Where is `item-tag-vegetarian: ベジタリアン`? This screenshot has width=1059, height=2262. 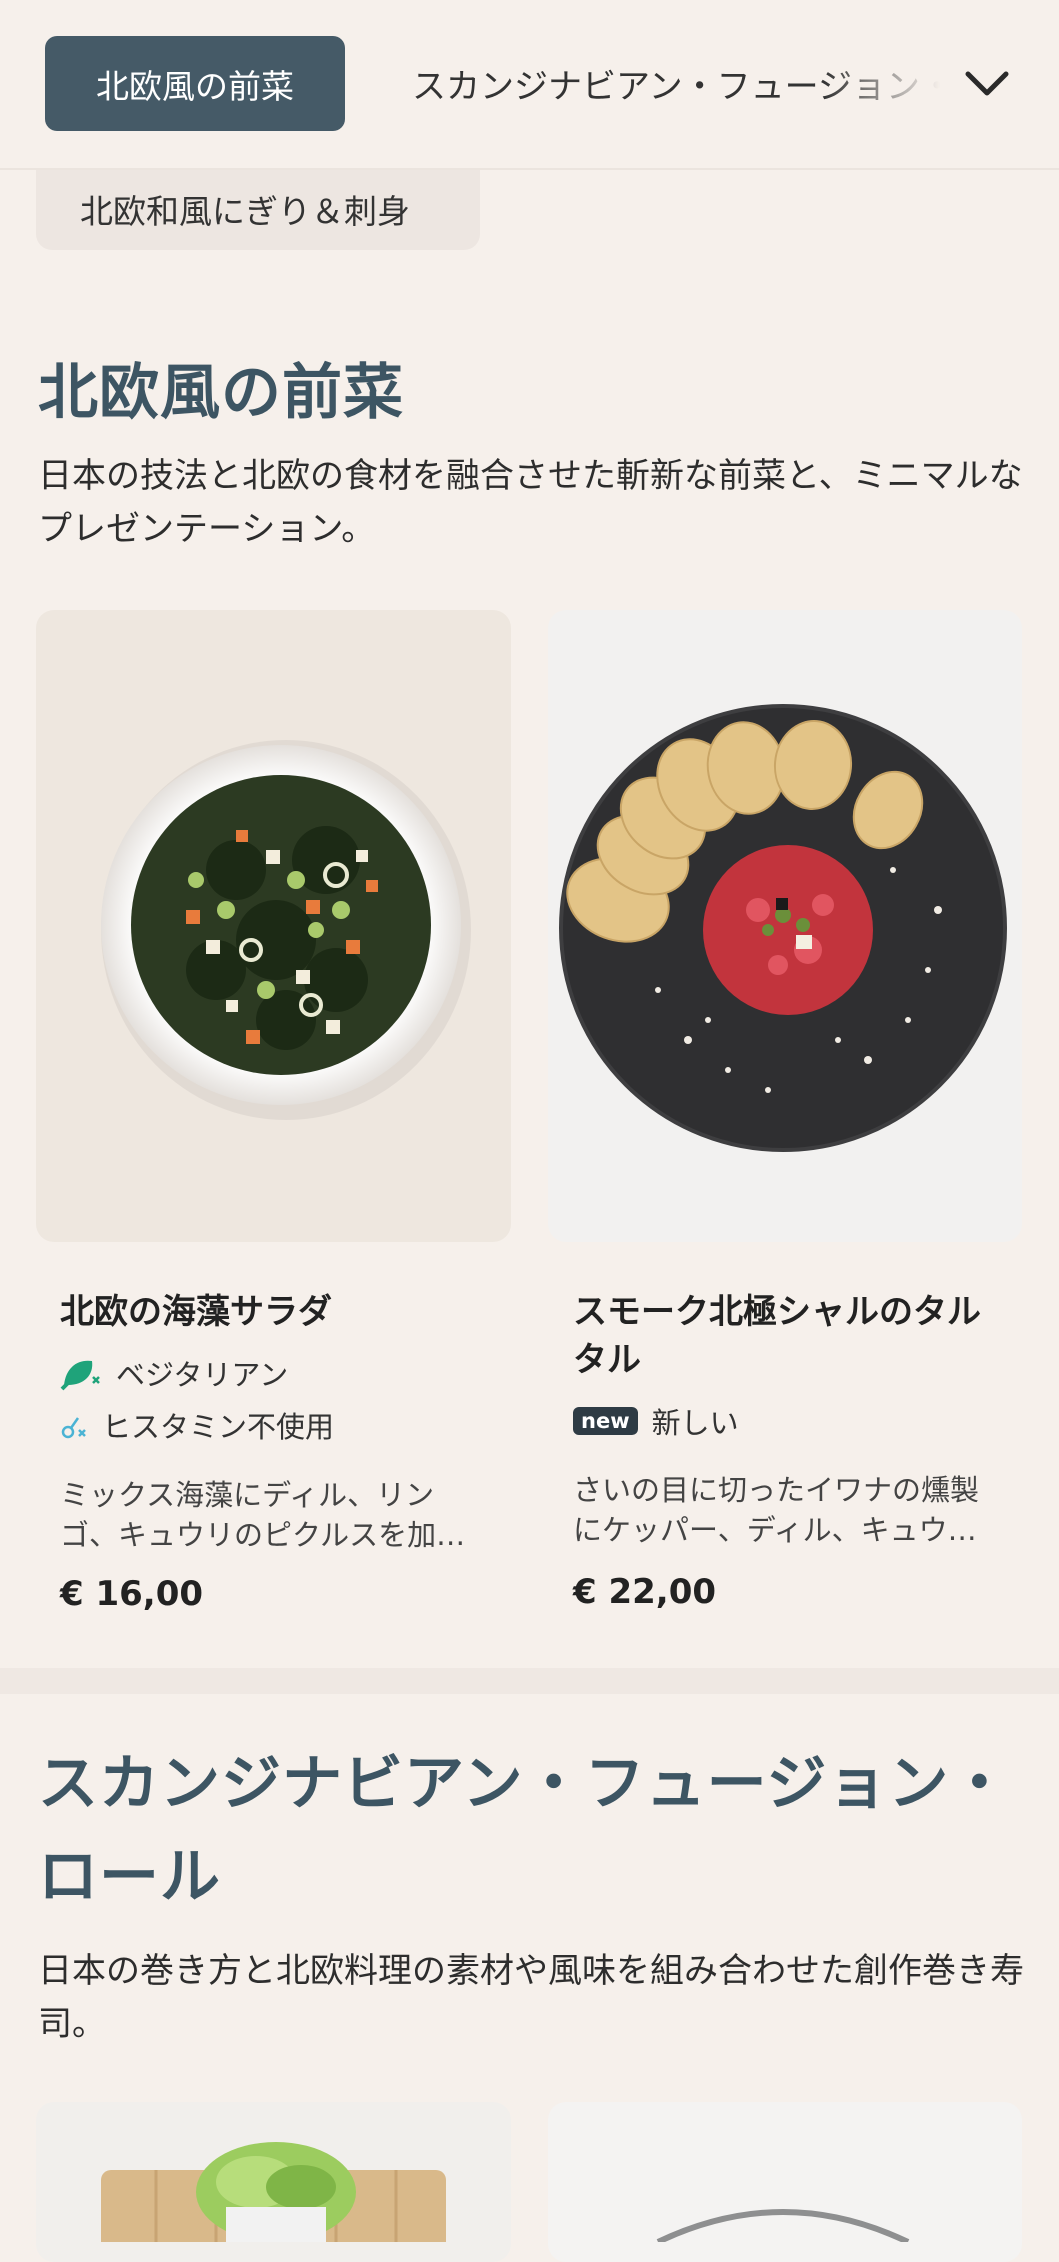 item-tag-vegetarian: ベジタリアン is located at coordinates (174, 1373).